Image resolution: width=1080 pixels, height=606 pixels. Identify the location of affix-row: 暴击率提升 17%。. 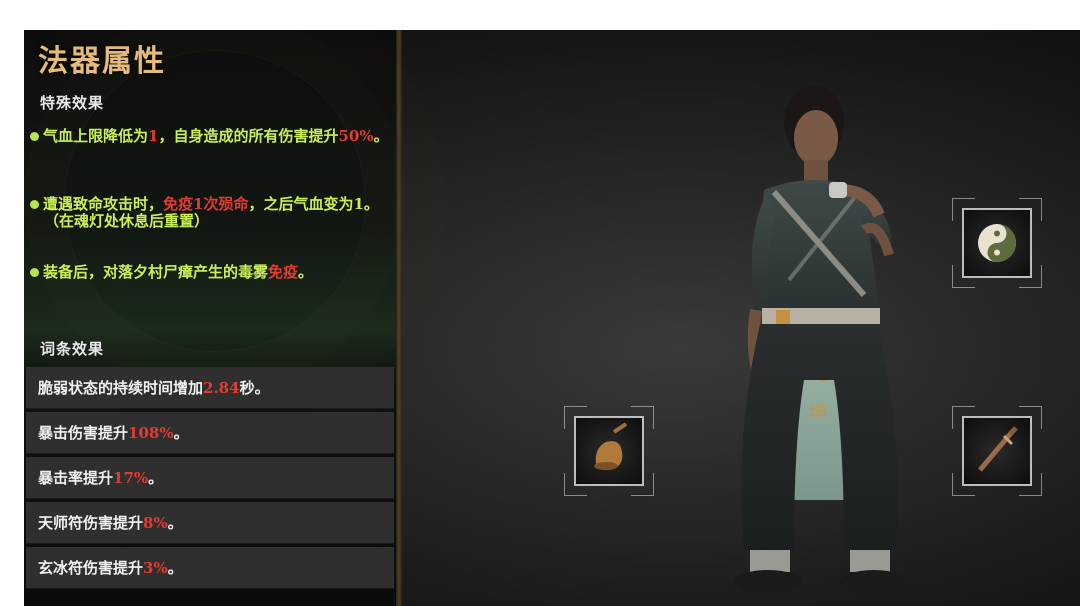
(210, 478).